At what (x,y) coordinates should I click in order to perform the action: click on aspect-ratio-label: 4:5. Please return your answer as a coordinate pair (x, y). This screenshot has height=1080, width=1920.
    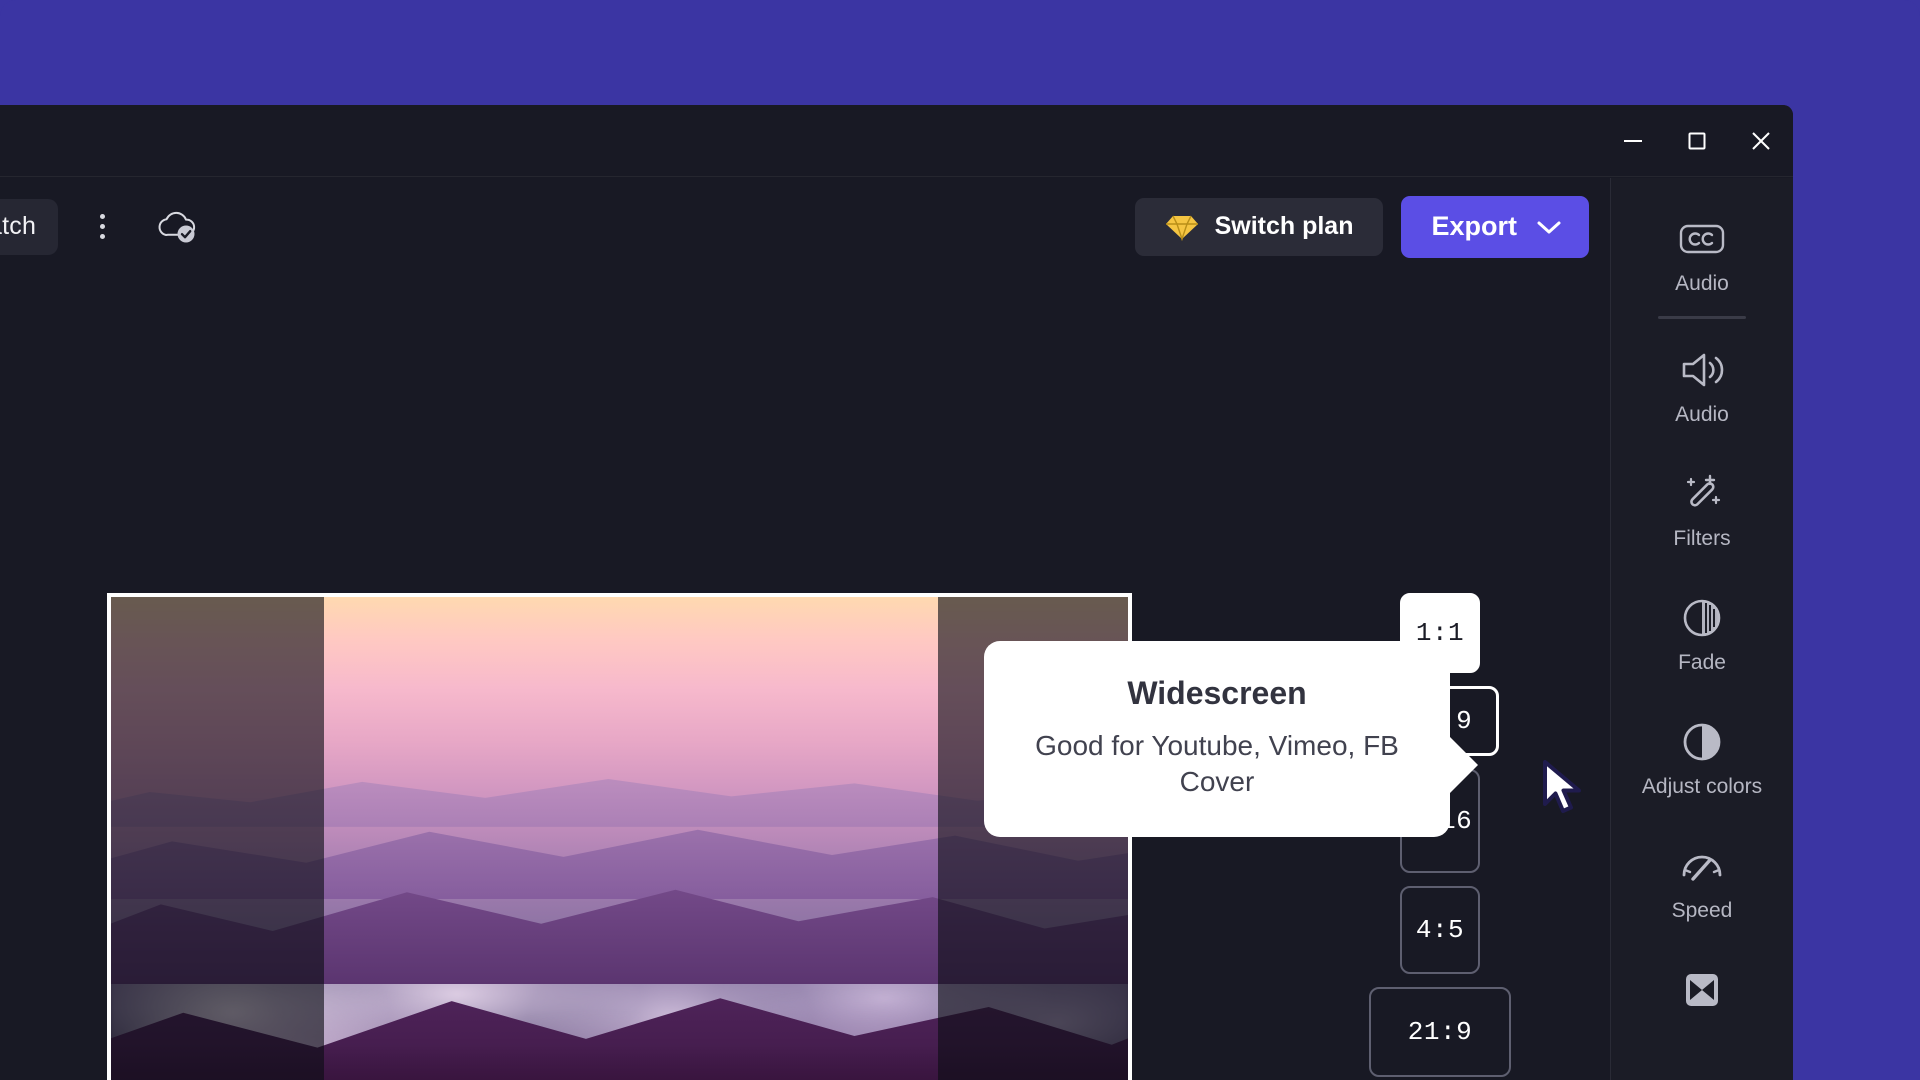
    Looking at the image, I should click on (1440, 930).